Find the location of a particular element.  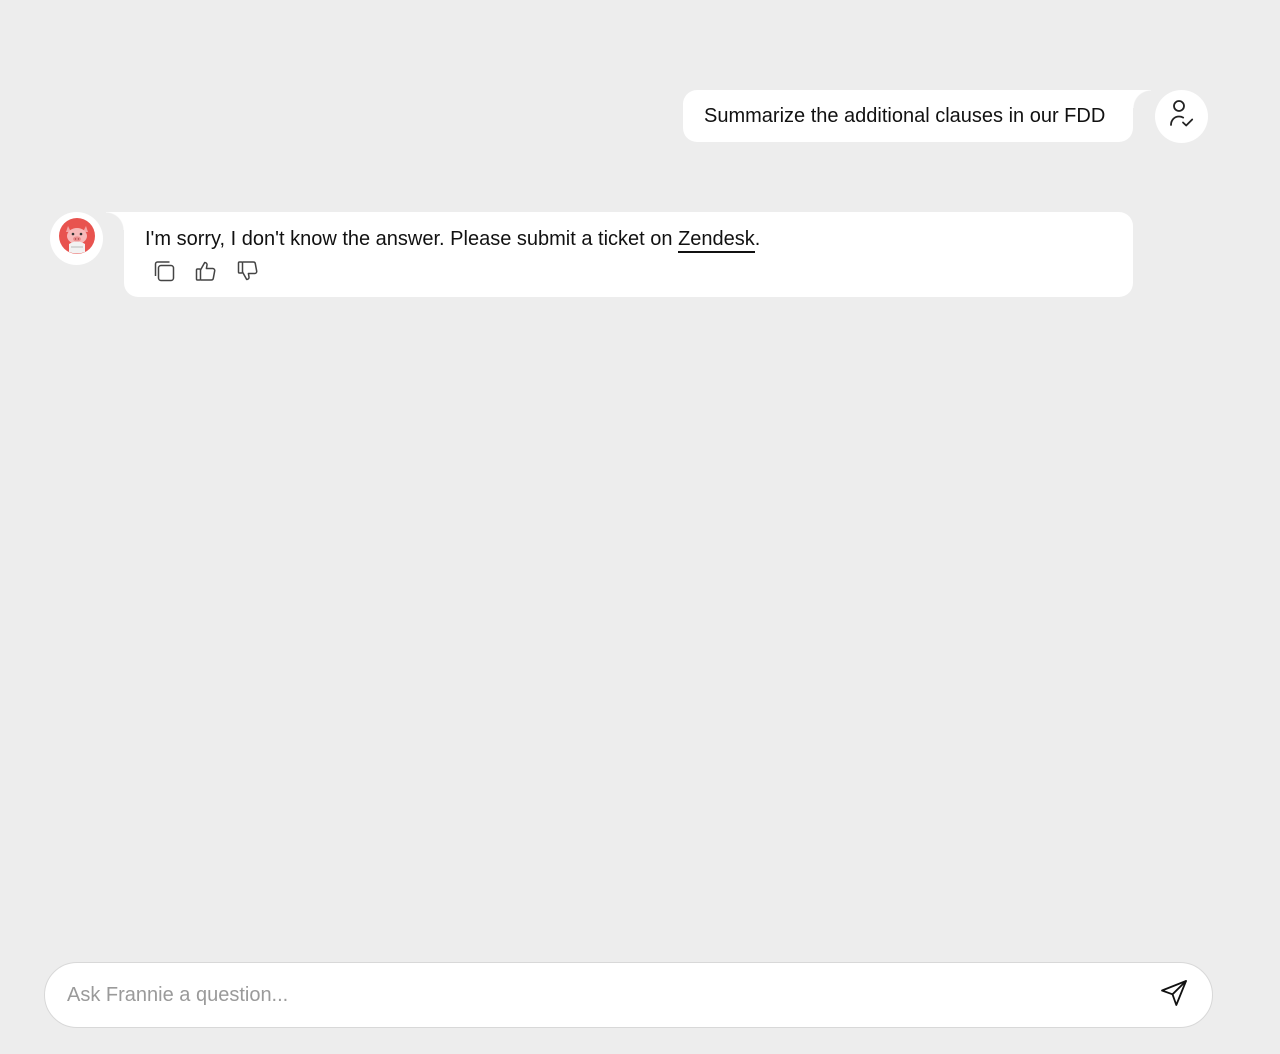

thumbs-down-icon is located at coordinates (248, 273).